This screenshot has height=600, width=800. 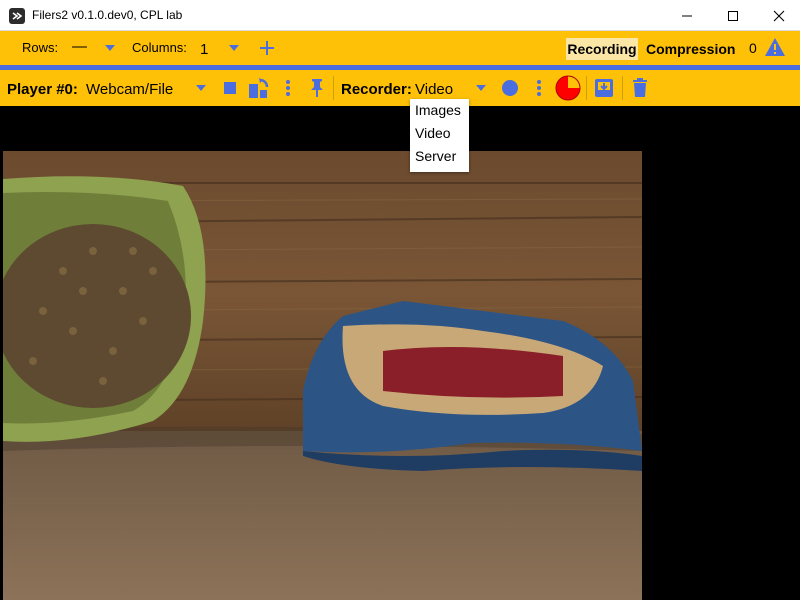 What do you see at coordinates (230, 88) in the screenshot?
I see `stop-icon` at bounding box center [230, 88].